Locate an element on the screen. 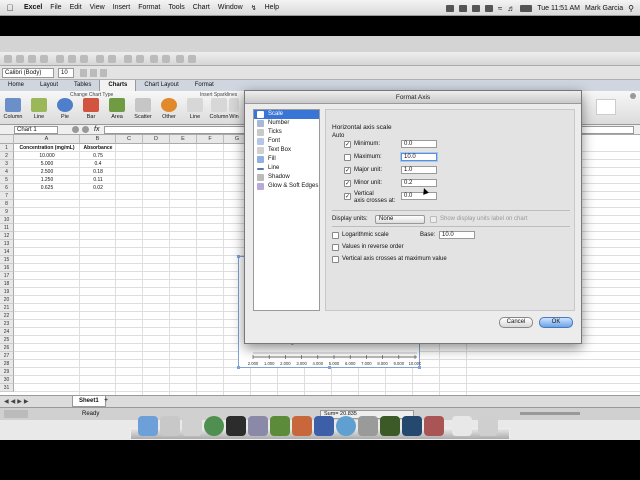  gallery-icon is located at coordinates (154, 59).